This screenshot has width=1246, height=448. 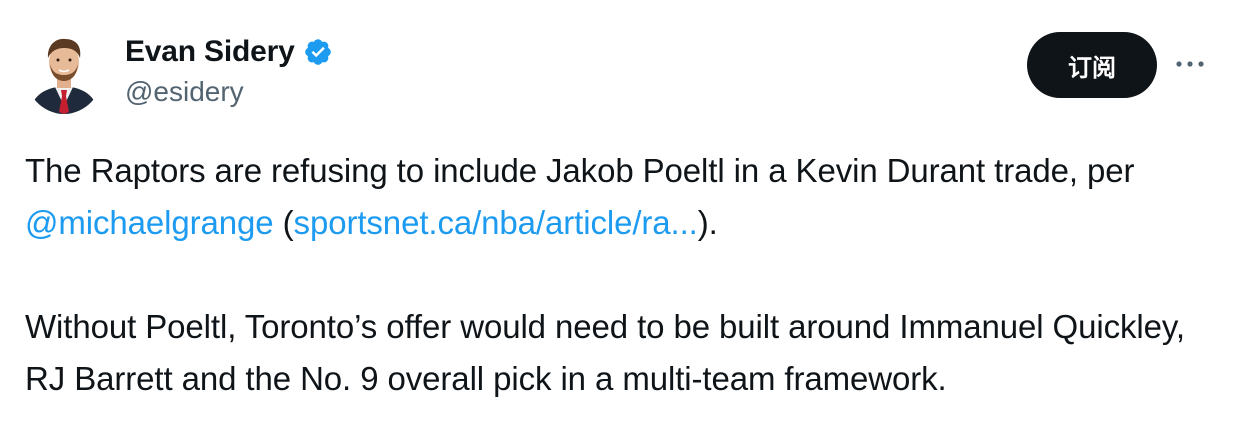 I want to click on author-display-name: Evan Sidery, so click(x=210, y=52).